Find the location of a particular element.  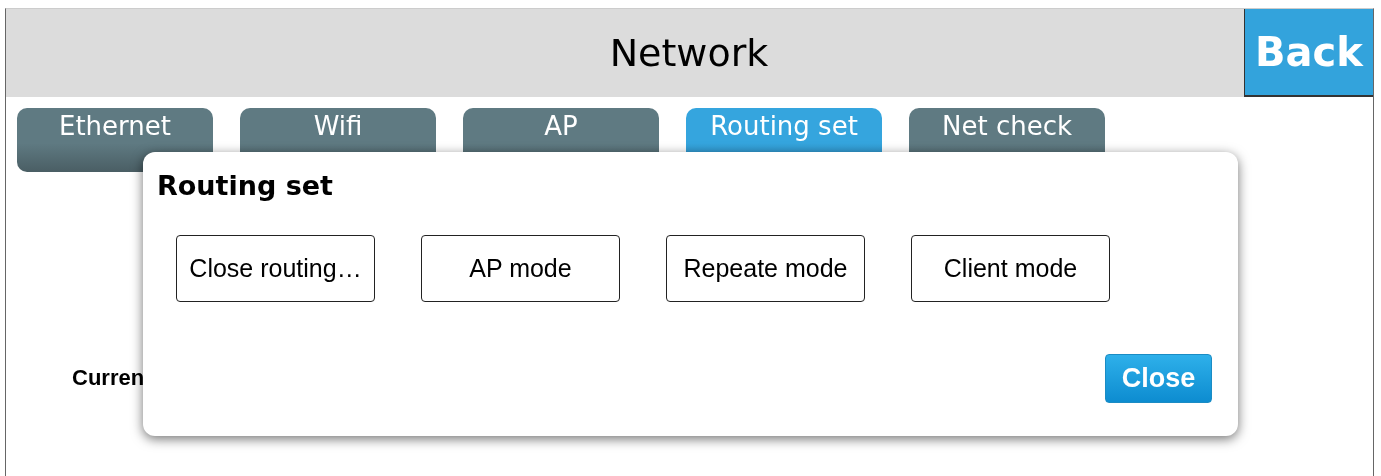

dialog-title: Routing set is located at coordinates (245, 185).